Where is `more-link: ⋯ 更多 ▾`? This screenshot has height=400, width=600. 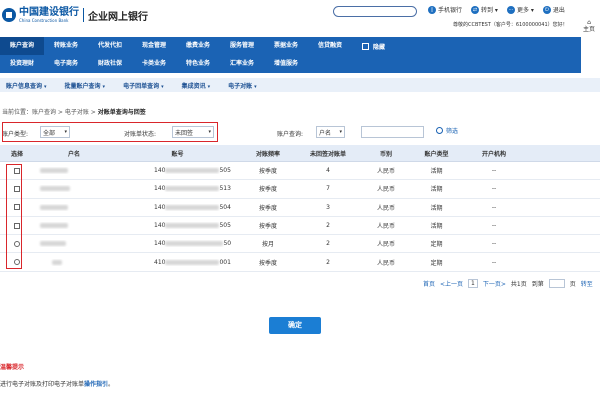 more-link: ⋯ 更多 ▾ is located at coordinates (520, 9).